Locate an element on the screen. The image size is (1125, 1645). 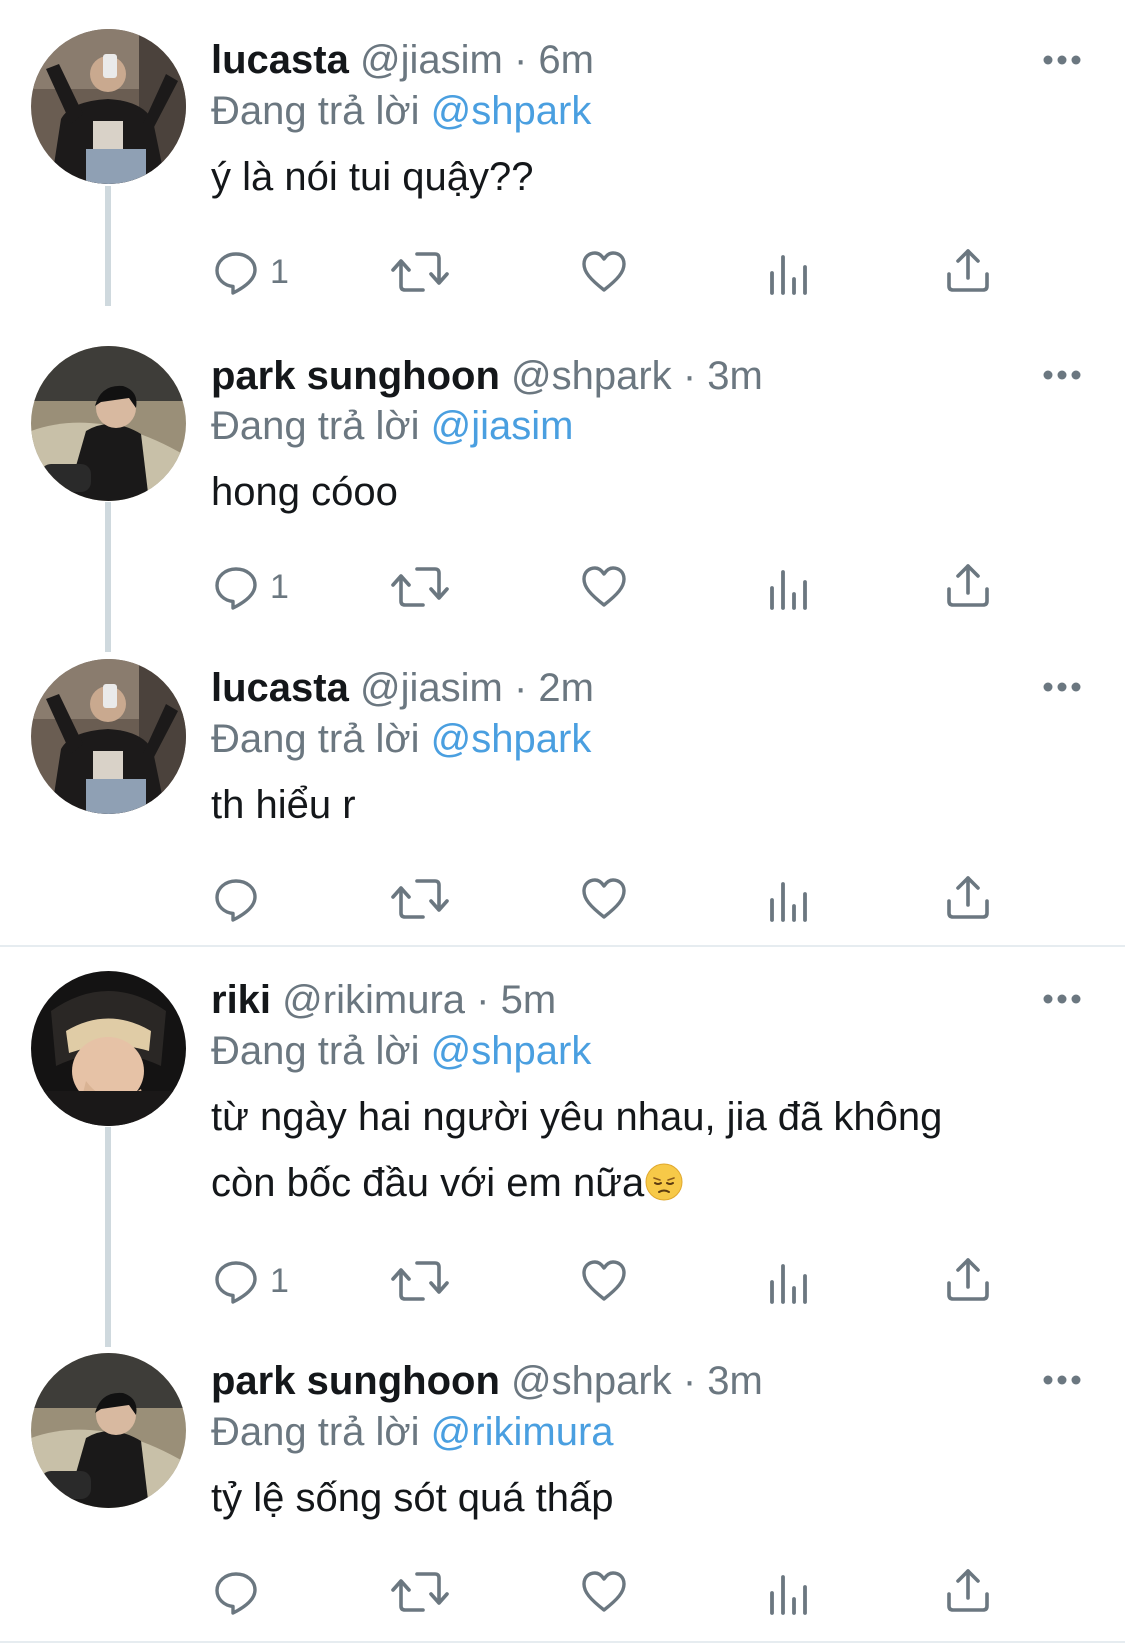
tweet-text: tỷ lệ sống sót quá thấp is located at coordinates (412, 1498).